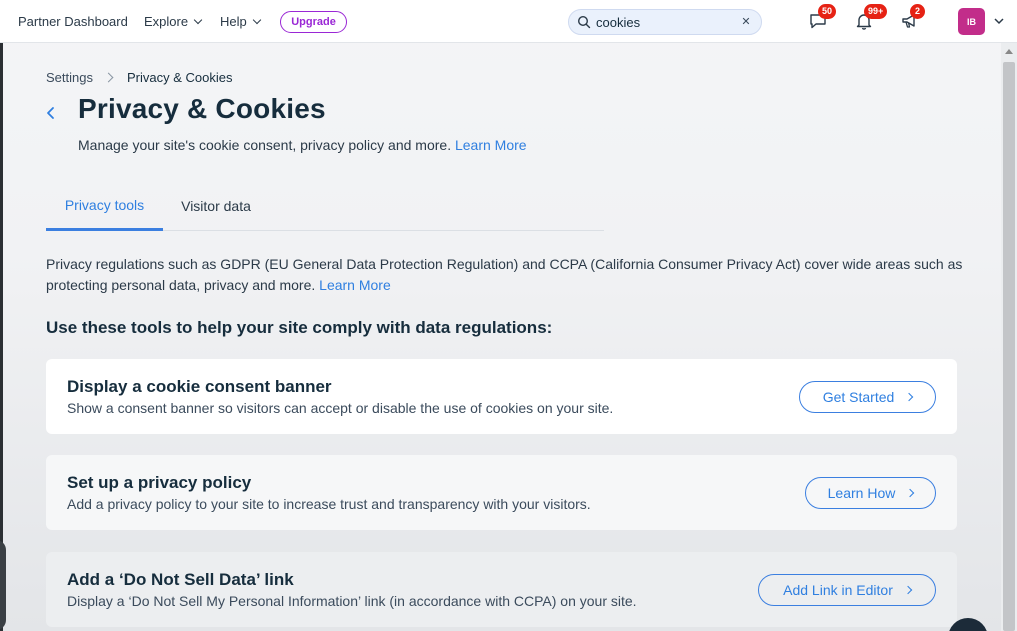  Describe the element at coordinates (917, 11) in the screenshot. I see `announcements-badge: 2` at that location.